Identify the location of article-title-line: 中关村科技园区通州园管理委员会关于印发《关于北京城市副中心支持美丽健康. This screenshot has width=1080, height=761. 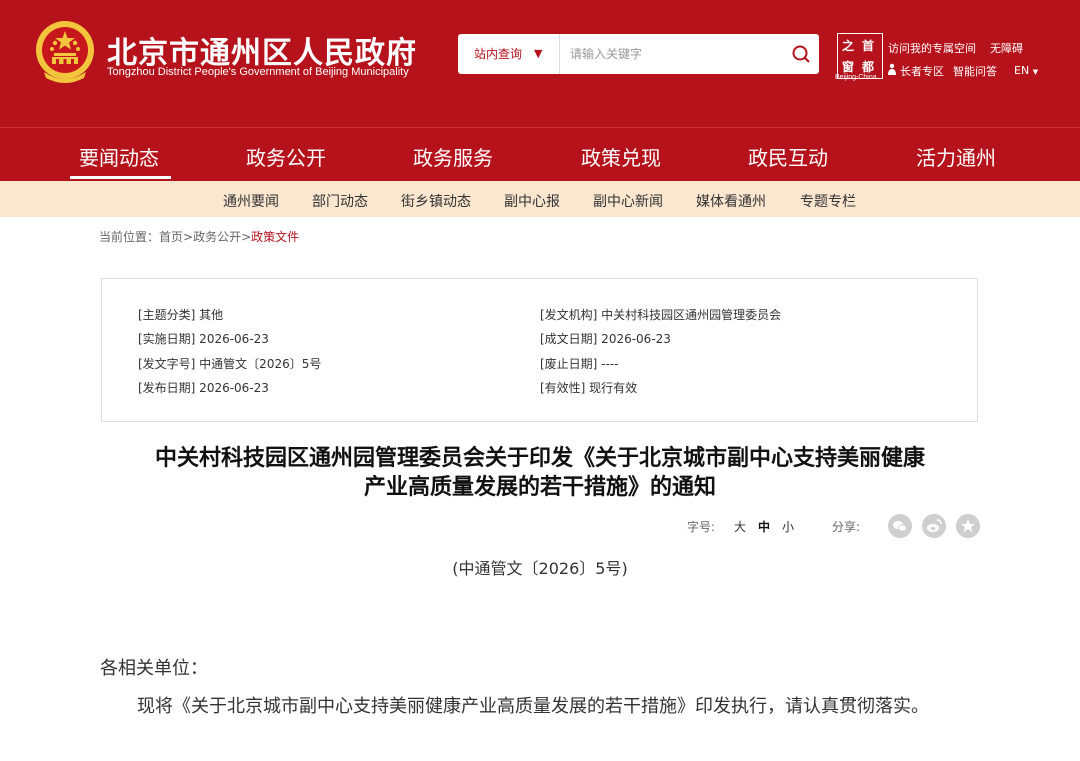
(539, 458).